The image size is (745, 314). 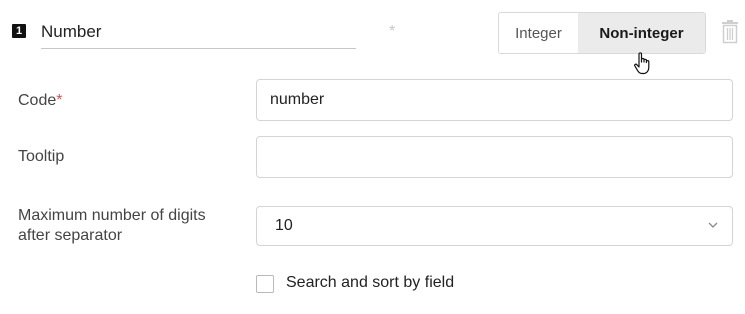 I want to click on type-option-non-integer: Non-integer, so click(x=641, y=33).